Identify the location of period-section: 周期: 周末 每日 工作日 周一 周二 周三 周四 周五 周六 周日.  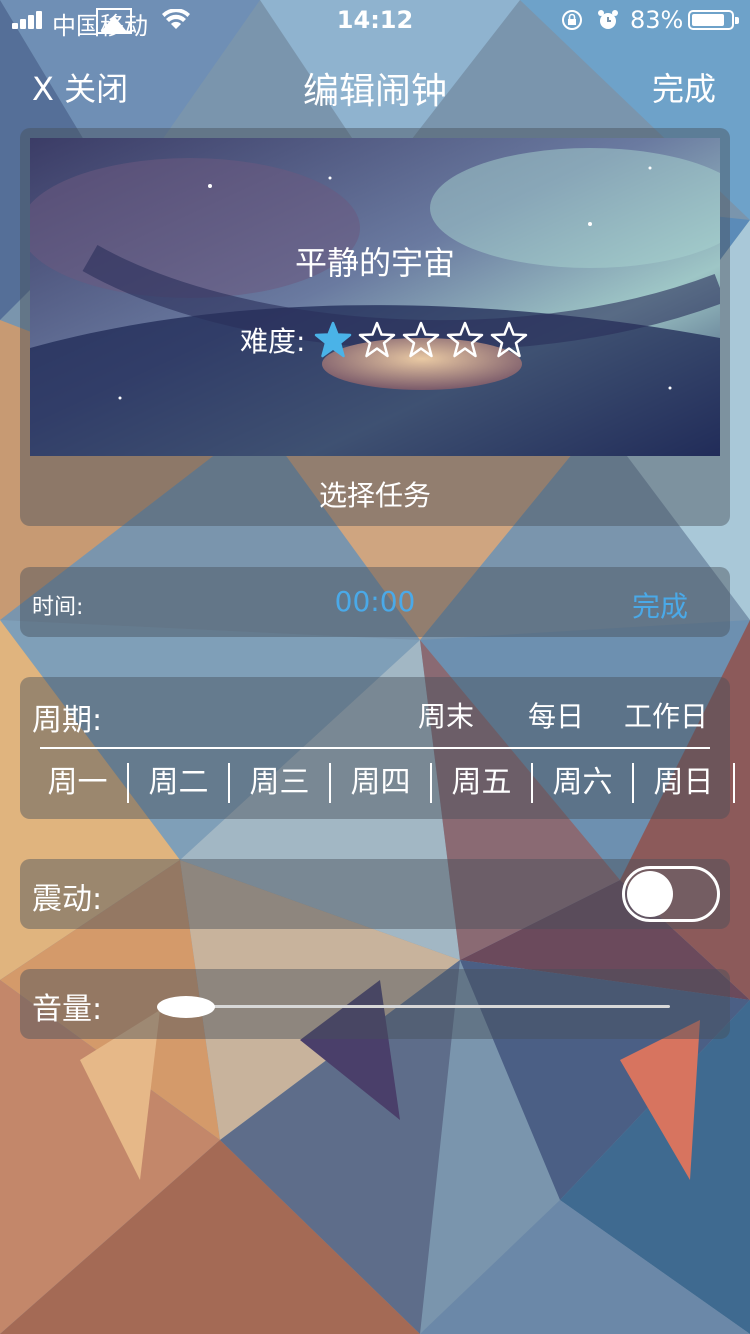
(377, 748).